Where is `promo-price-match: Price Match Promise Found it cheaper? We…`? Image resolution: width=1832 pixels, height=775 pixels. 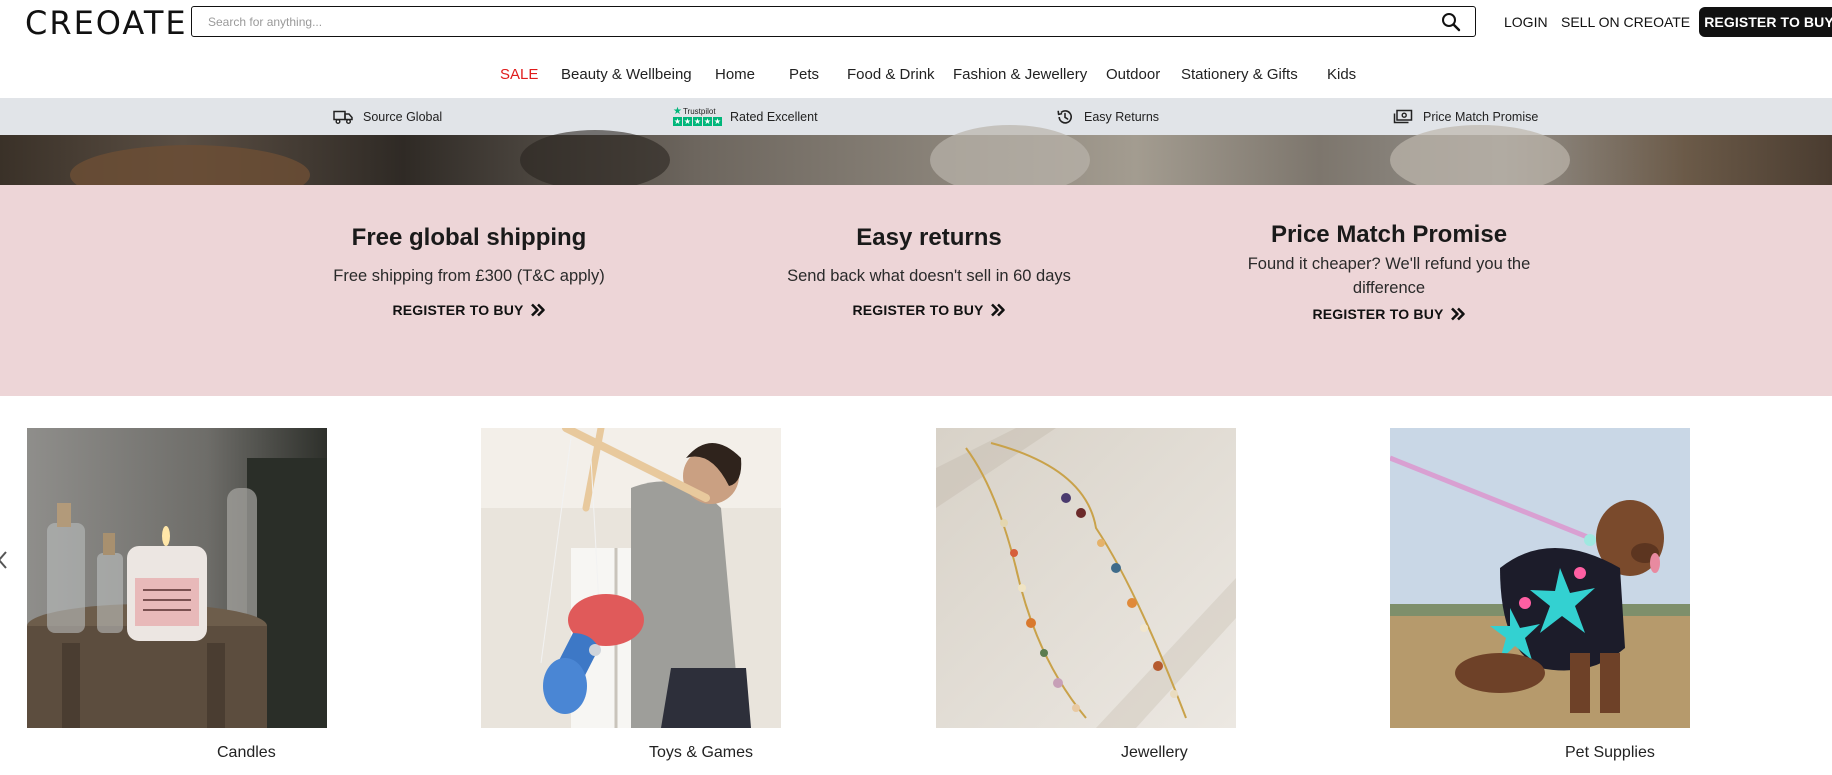
promo-price-match: Price Match Promise Found it cheaper? We… is located at coordinates (1389, 254).